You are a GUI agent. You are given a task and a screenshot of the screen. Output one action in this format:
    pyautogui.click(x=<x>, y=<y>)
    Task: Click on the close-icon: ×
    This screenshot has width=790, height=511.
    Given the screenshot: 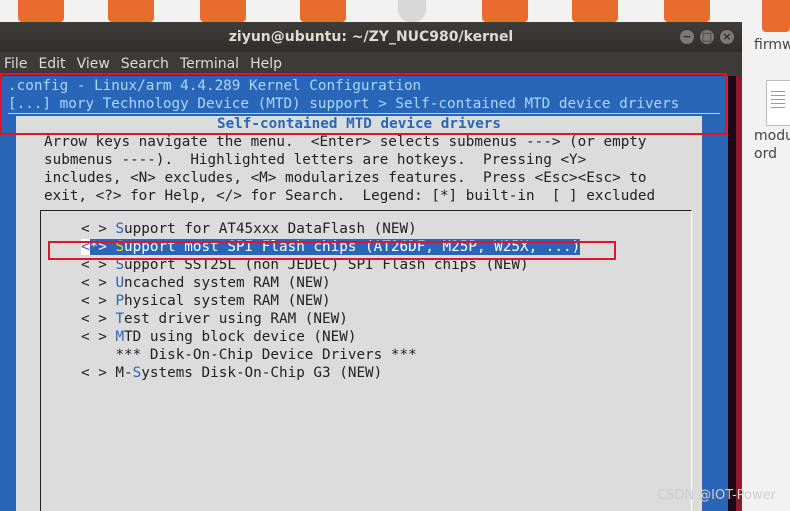 What is the action you would take?
    pyautogui.click(x=727, y=37)
    